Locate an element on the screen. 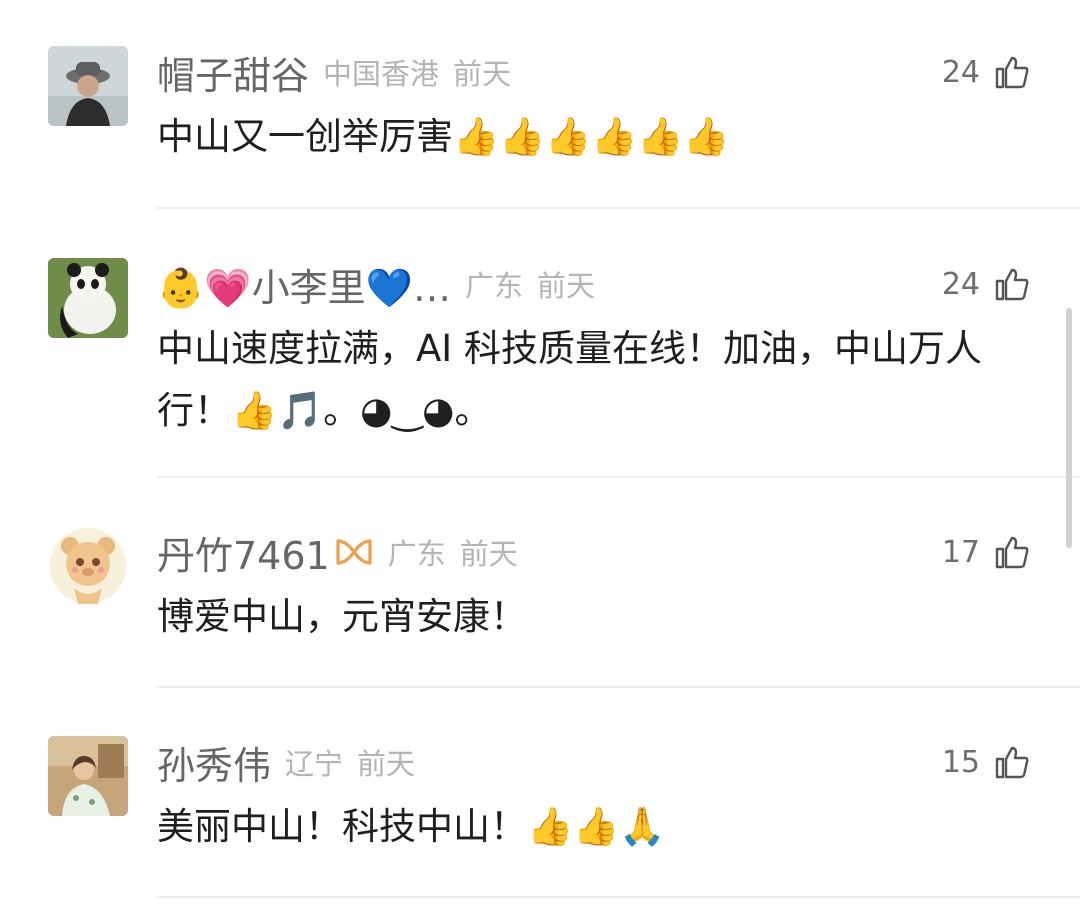  comment-header: 帽子甜谷 中国香港 前天 is located at coordinates (334, 72).